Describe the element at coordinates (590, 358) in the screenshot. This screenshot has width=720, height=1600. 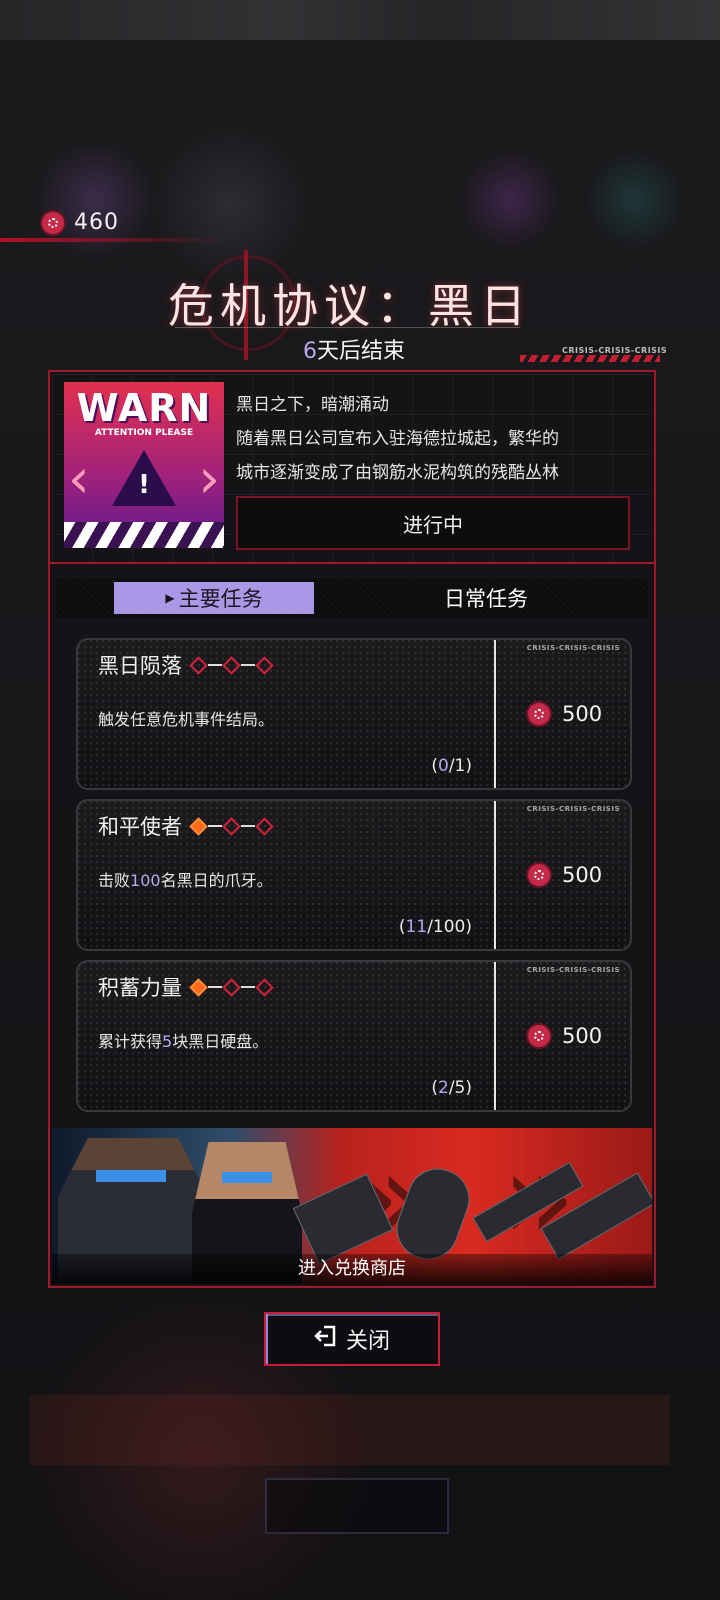
I see `hazard-stripe` at that location.